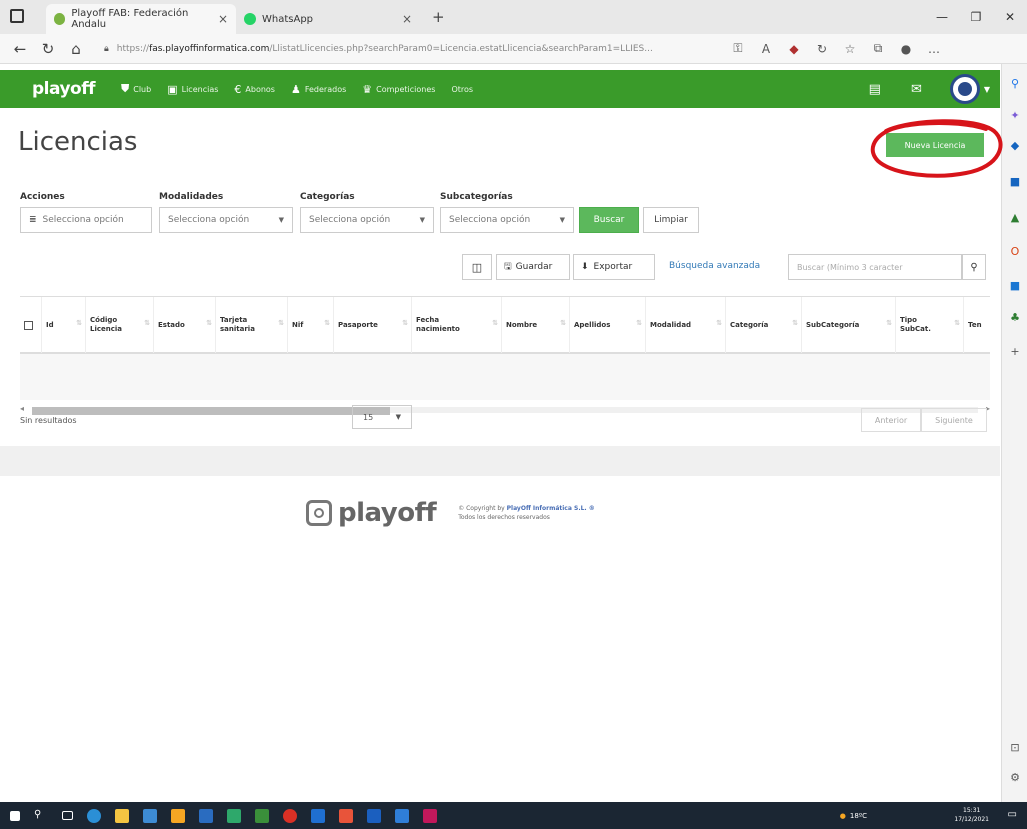 This screenshot has width=1027, height=829. I want to click on advanced-search-link: Búsqueda avanzada, so click(714, 266).